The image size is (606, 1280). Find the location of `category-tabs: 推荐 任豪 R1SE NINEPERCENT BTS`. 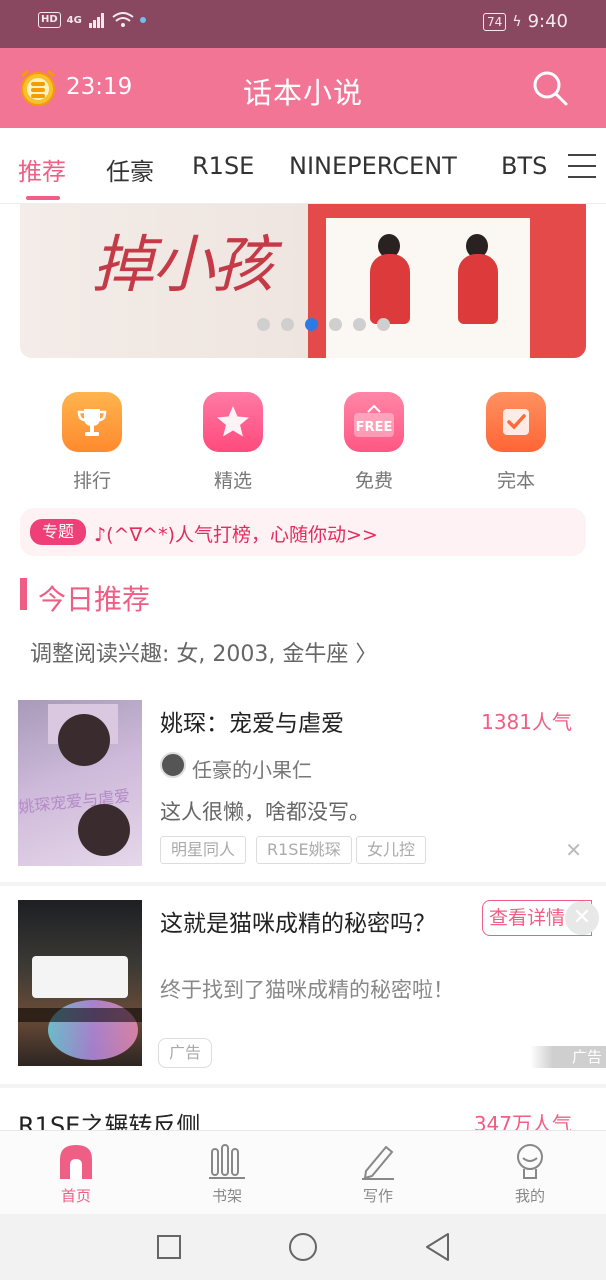

category-tabs: 推荐 任豪 R1SE NINEPERCENT BTS is located at coordinates (303, 166).